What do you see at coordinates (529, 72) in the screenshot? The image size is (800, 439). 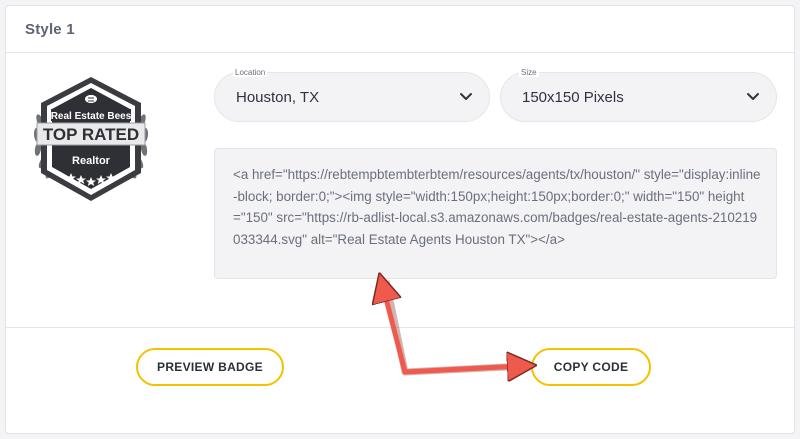 I see `size-label: Size` at bounding box center [529, 72].